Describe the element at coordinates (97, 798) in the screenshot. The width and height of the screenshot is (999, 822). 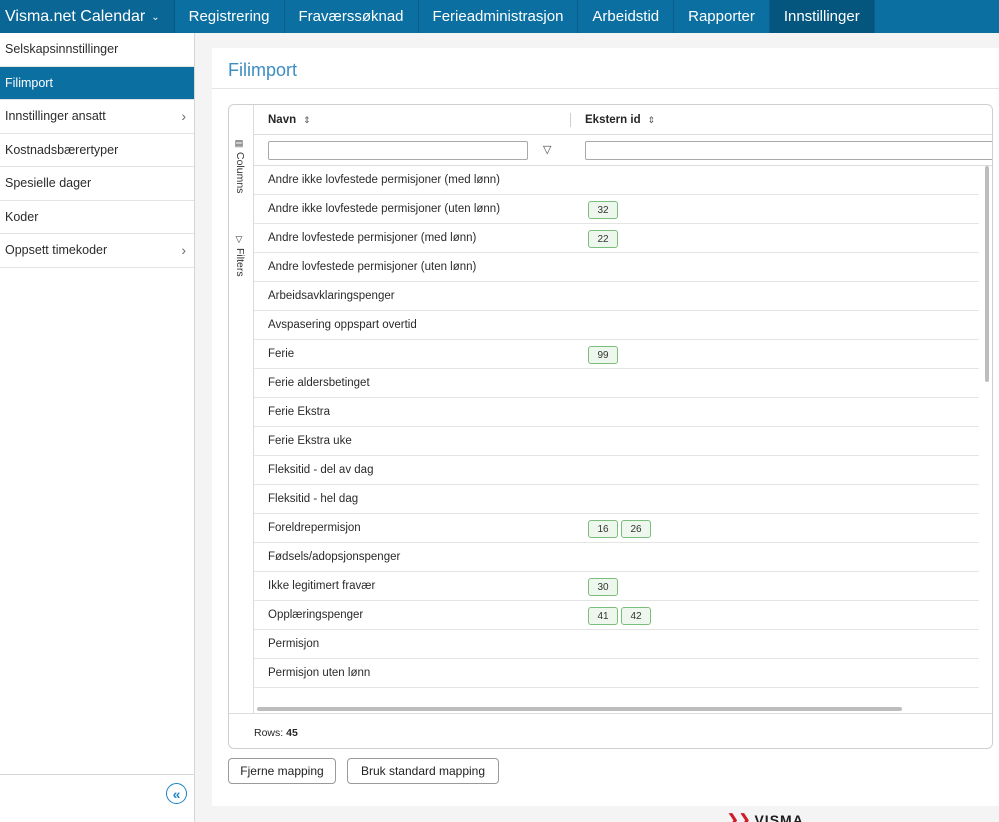
I see `sidebar-footer: «` at that location.